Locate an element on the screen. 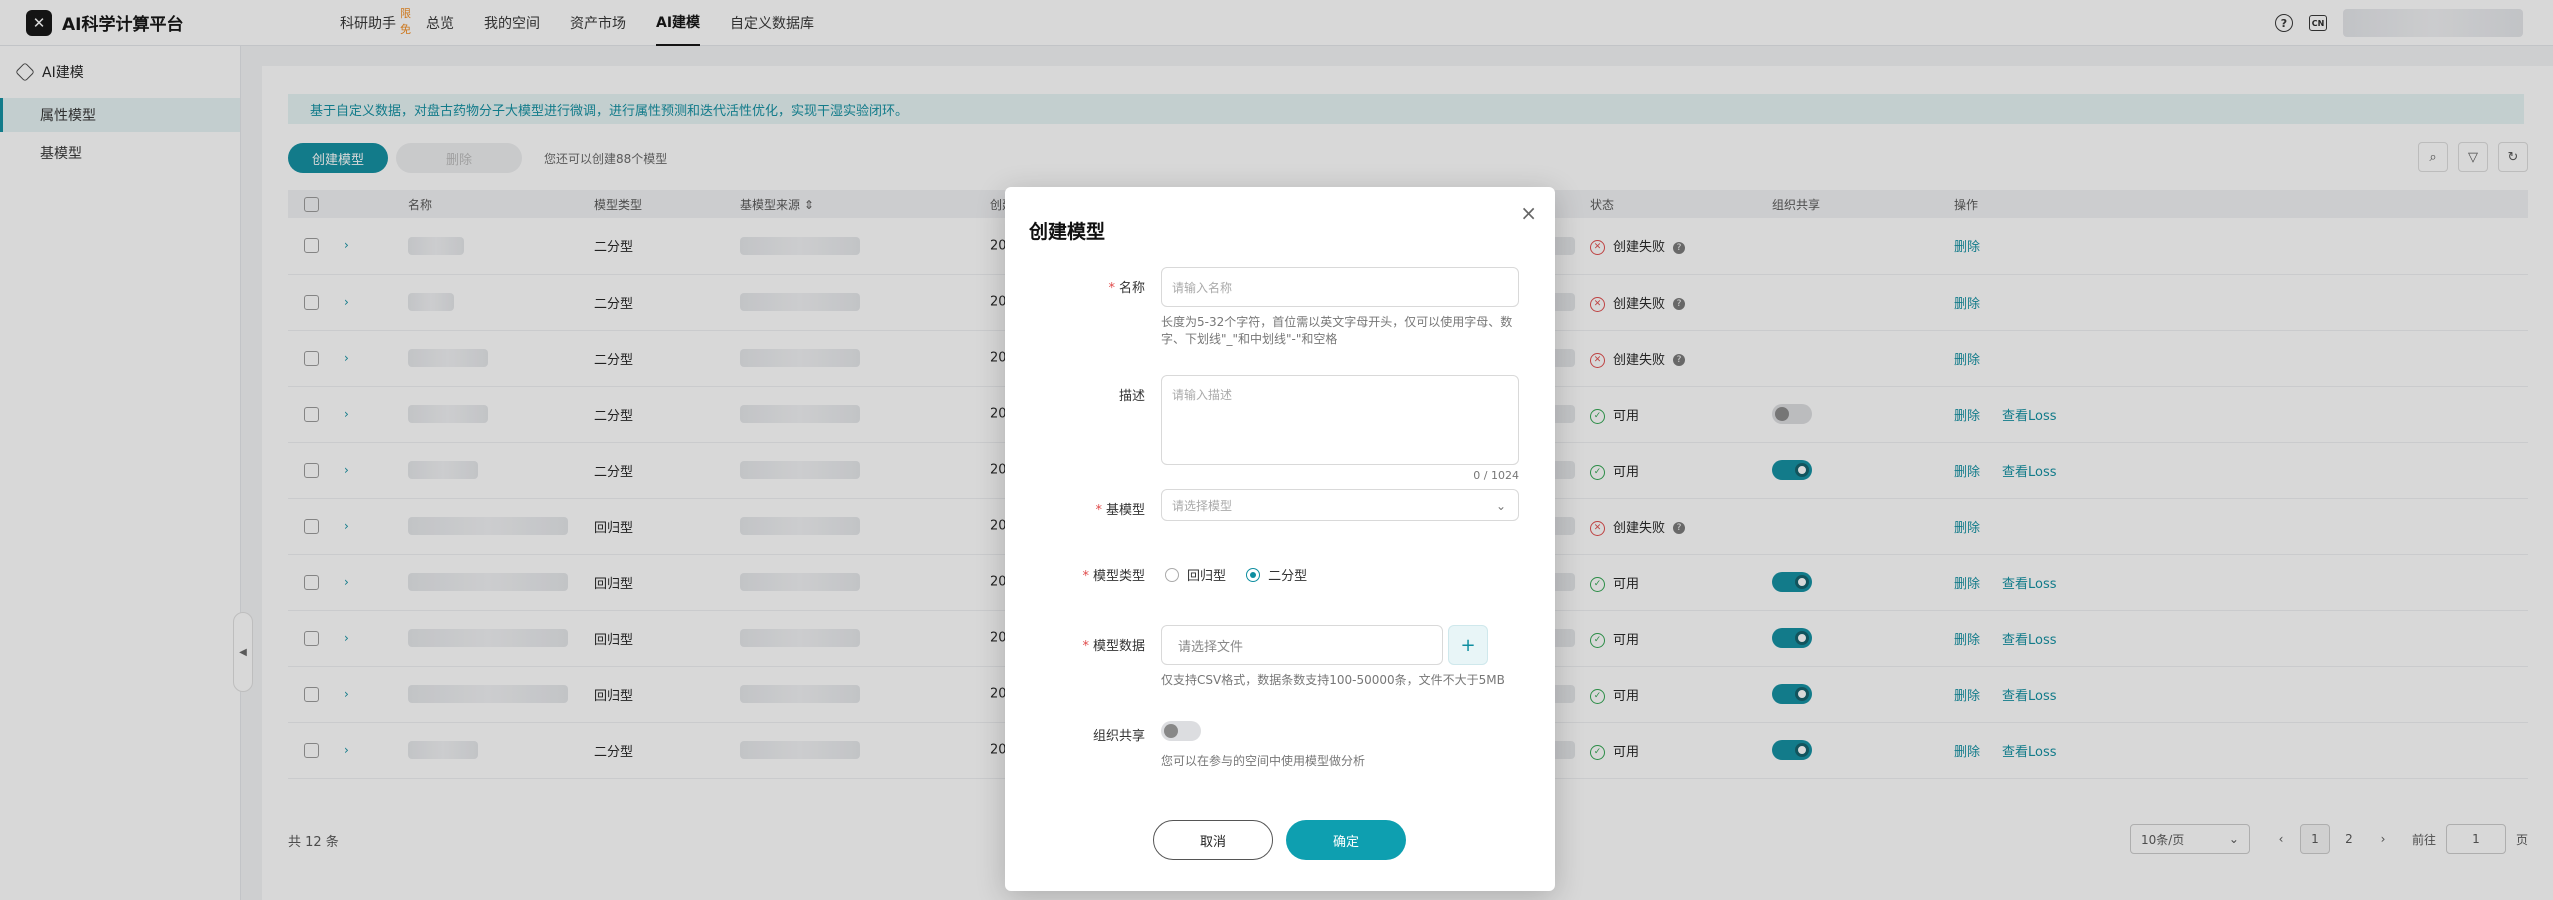 This screenshot has height=900, width=2553. name-label: * 名称 is located at coordinates (1075, 286).